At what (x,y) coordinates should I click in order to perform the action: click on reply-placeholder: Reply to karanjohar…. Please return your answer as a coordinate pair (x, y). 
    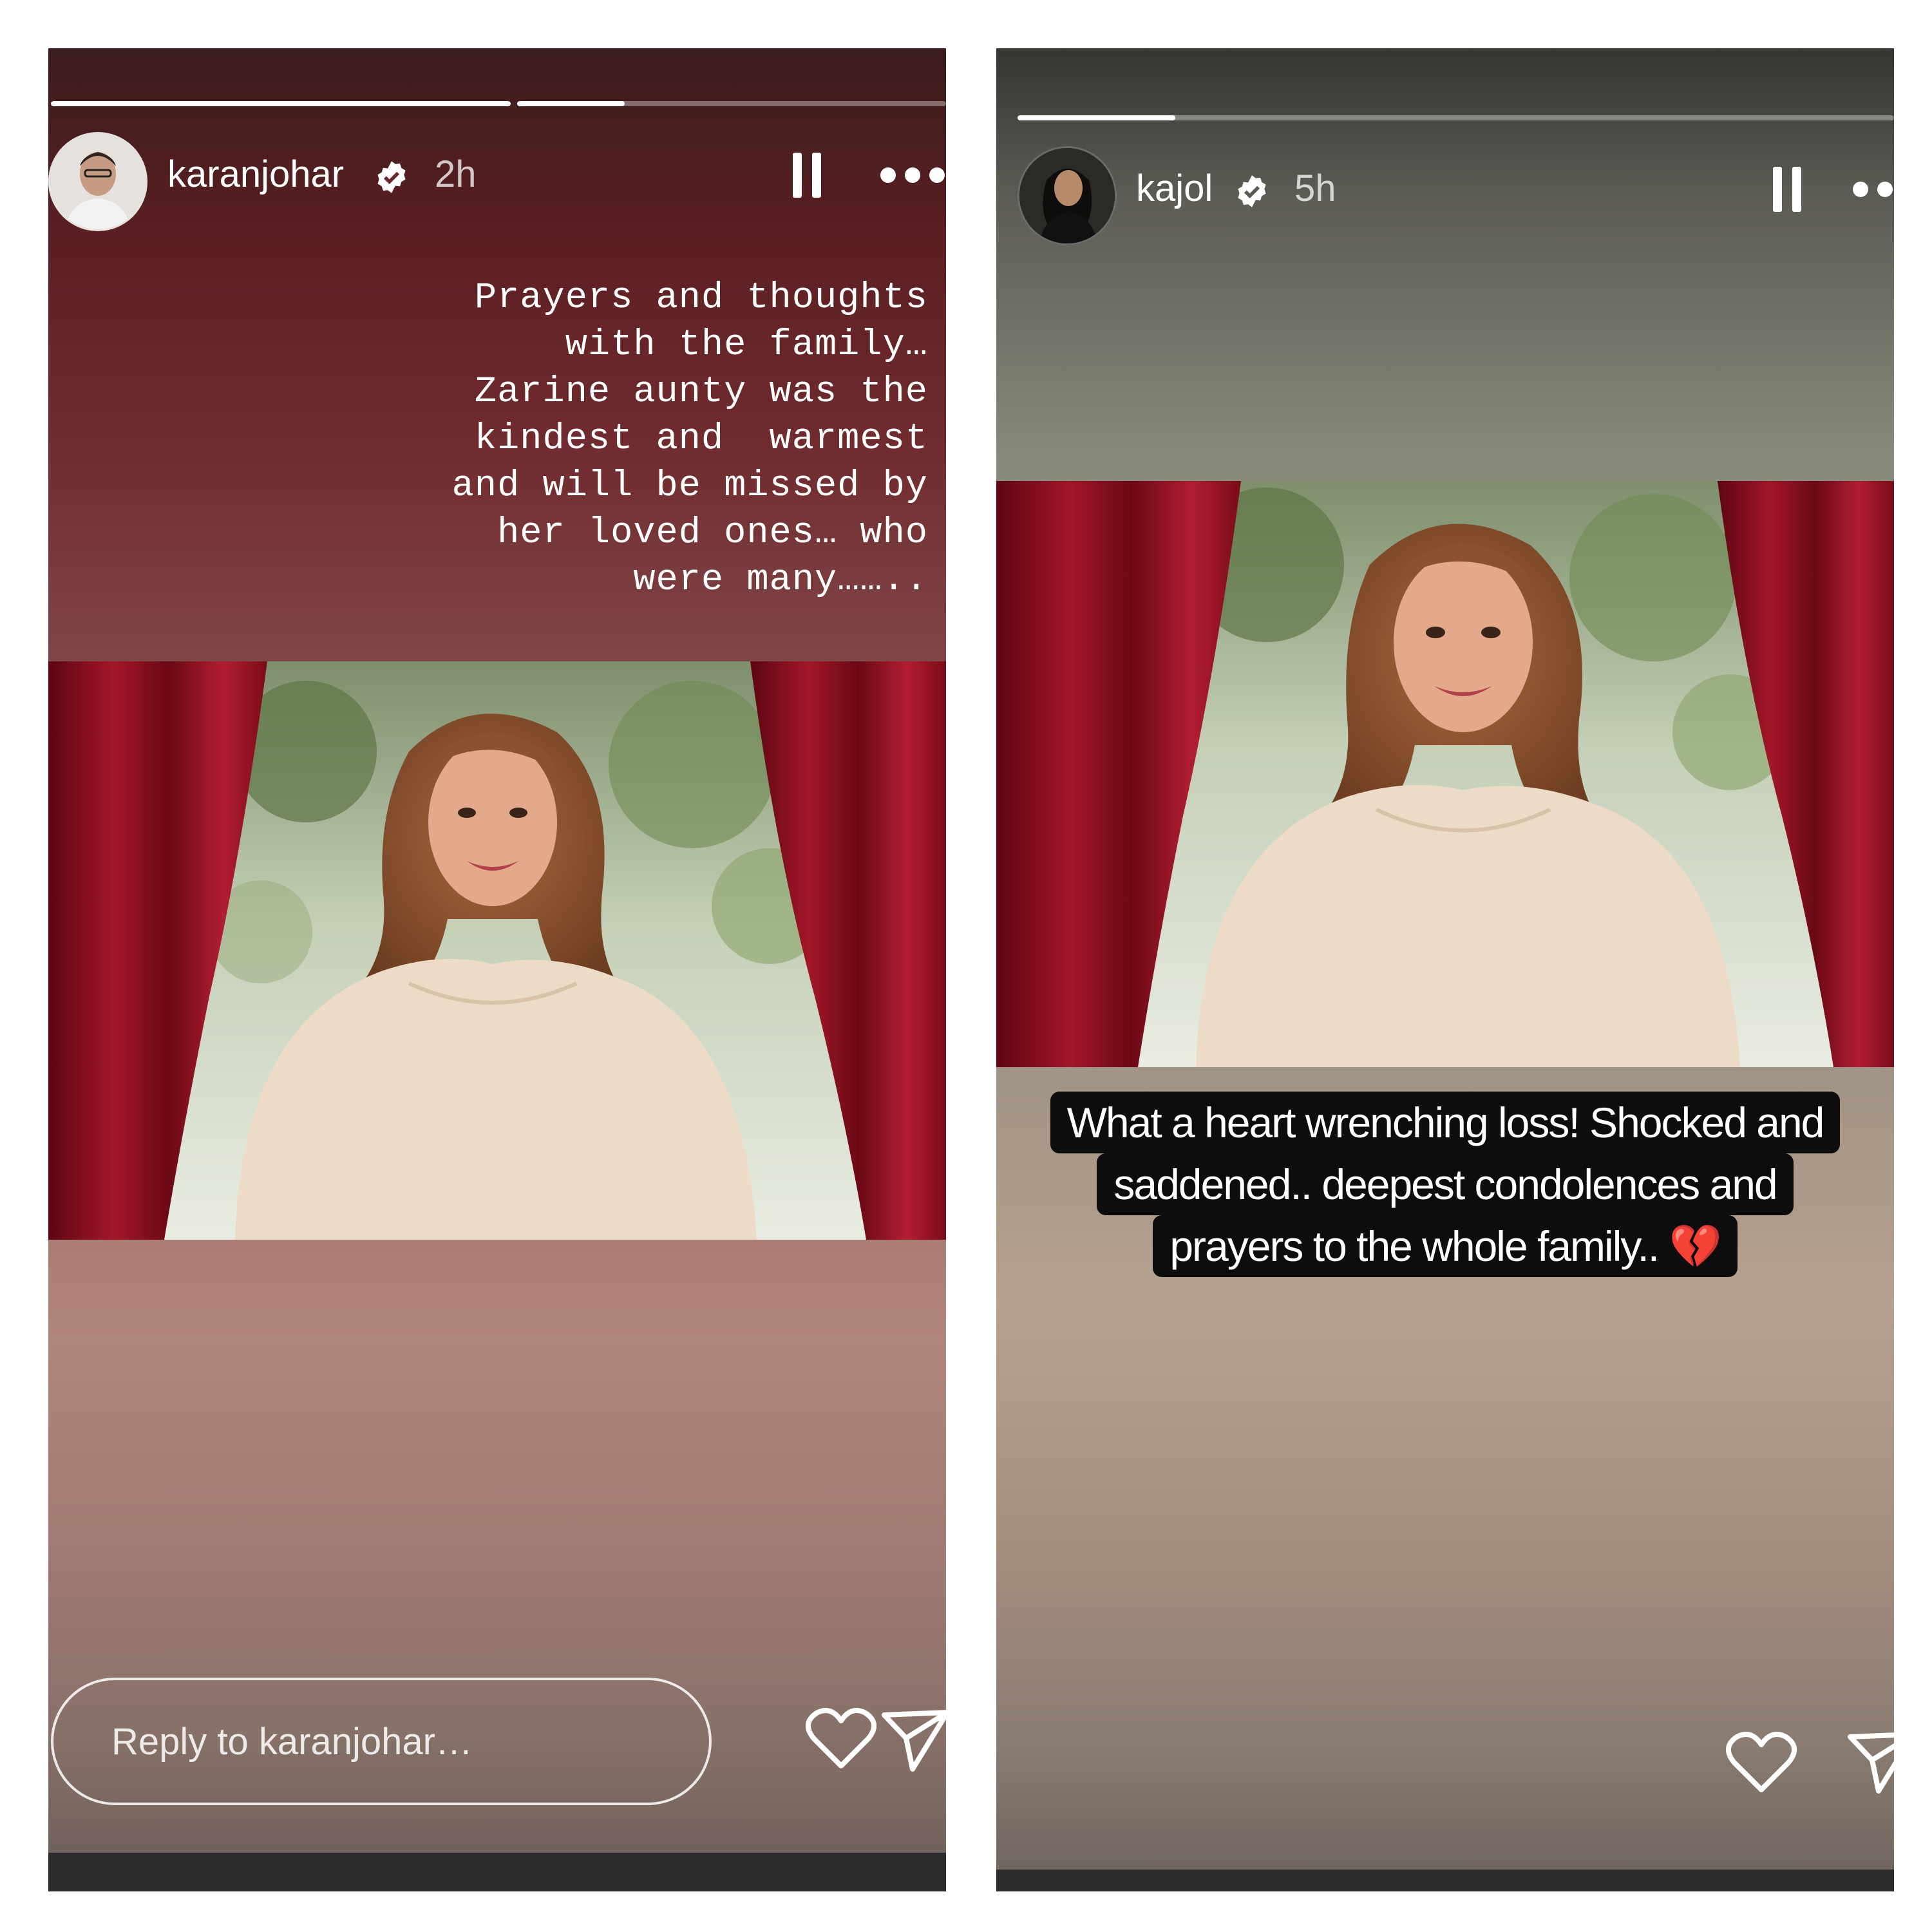
    Looking at the image, I should click on (292, 1742).